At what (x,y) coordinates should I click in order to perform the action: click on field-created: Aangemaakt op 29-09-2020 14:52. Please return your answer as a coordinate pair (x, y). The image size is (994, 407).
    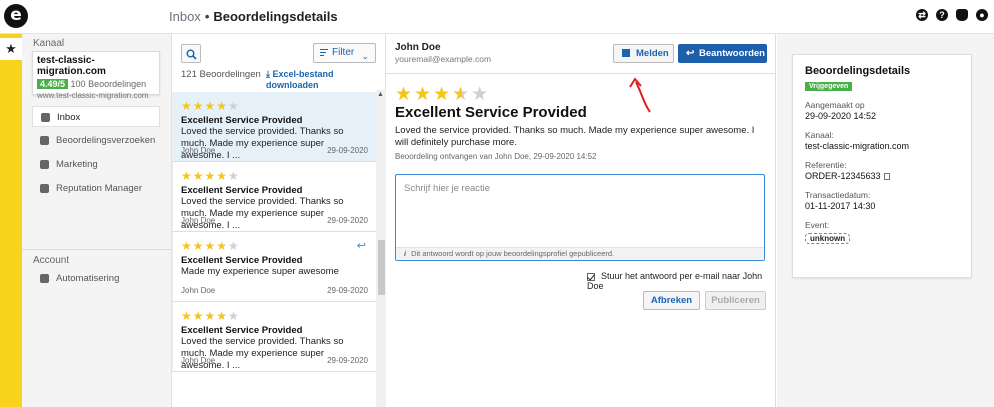
    Looking at the image, I should click on (882, 110).